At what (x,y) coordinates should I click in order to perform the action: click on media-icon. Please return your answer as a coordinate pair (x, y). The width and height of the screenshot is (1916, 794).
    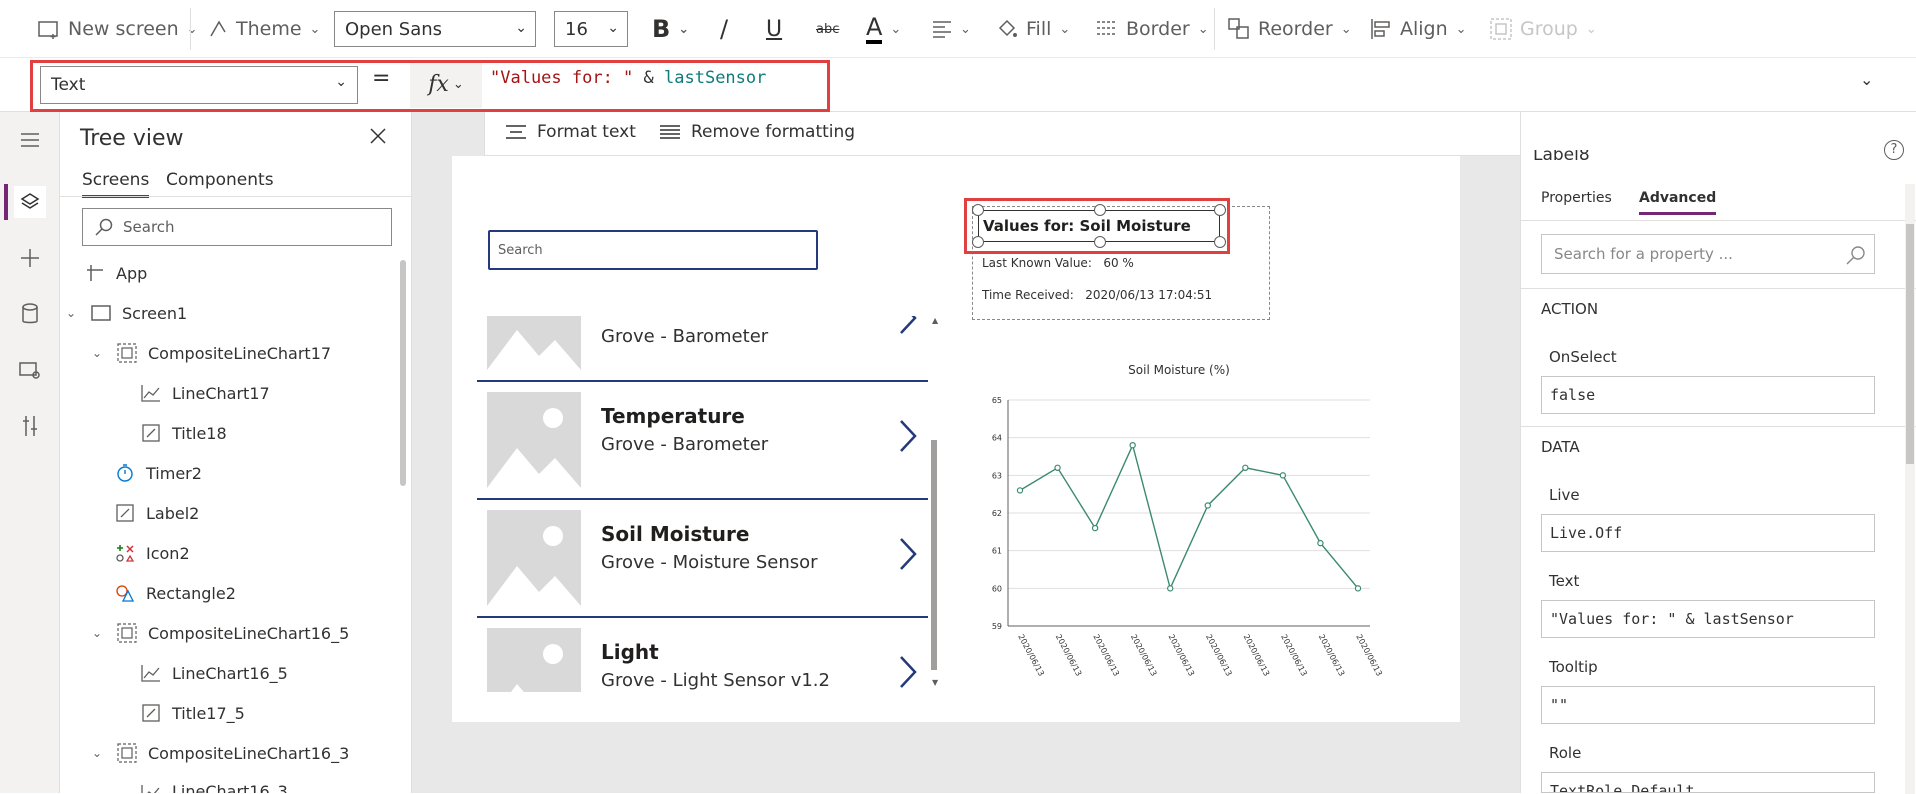
    Looking at the image, I should click on (30, 370).